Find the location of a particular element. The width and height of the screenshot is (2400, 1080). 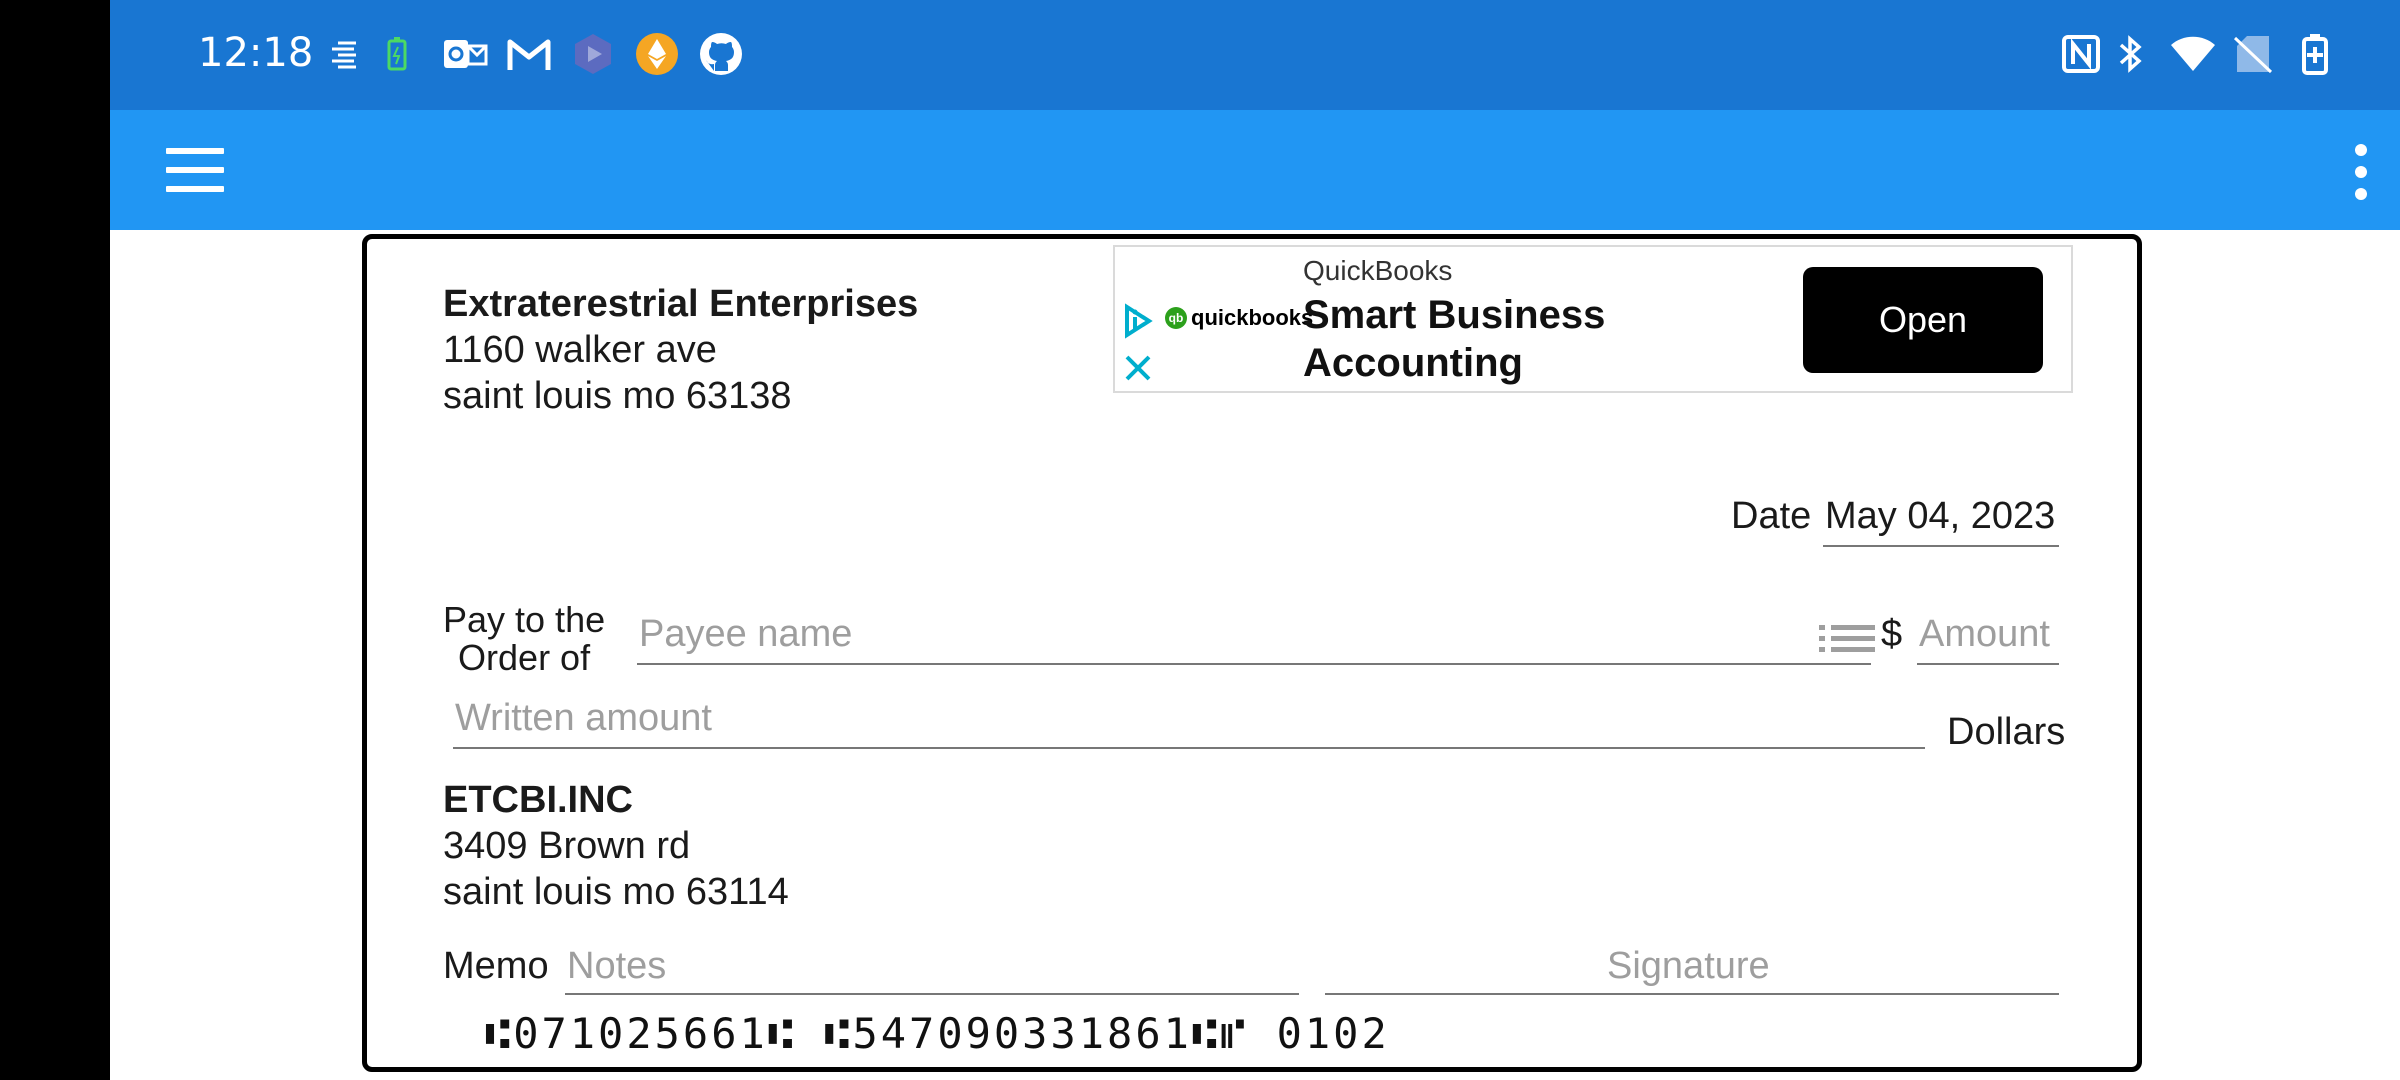

written-amount-underline is located at coordinates (1189, 748).